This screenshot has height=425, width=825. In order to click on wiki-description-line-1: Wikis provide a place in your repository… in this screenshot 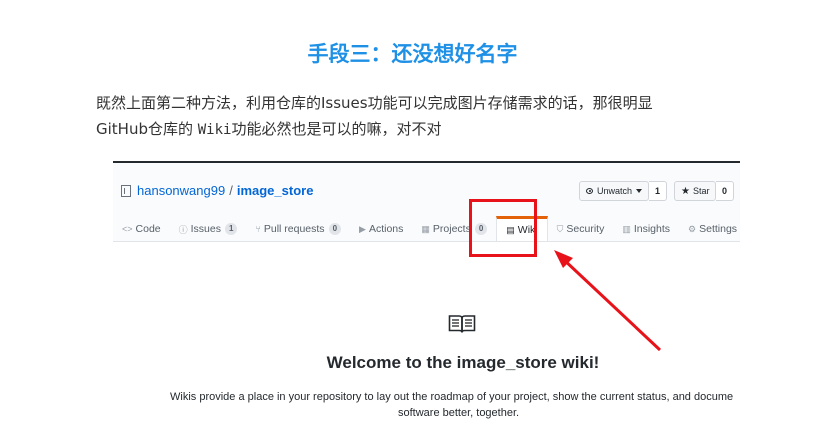, I will do `click(452, 397)`.